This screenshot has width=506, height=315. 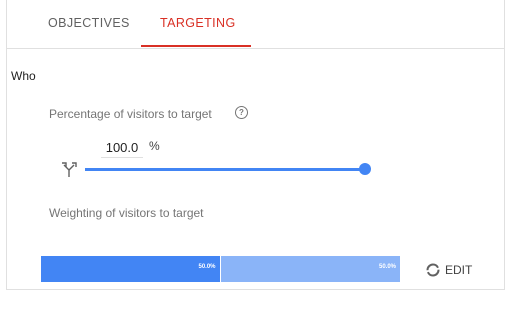 I want to click on edit-button-label: EDIT, so click(x=459, y=270).